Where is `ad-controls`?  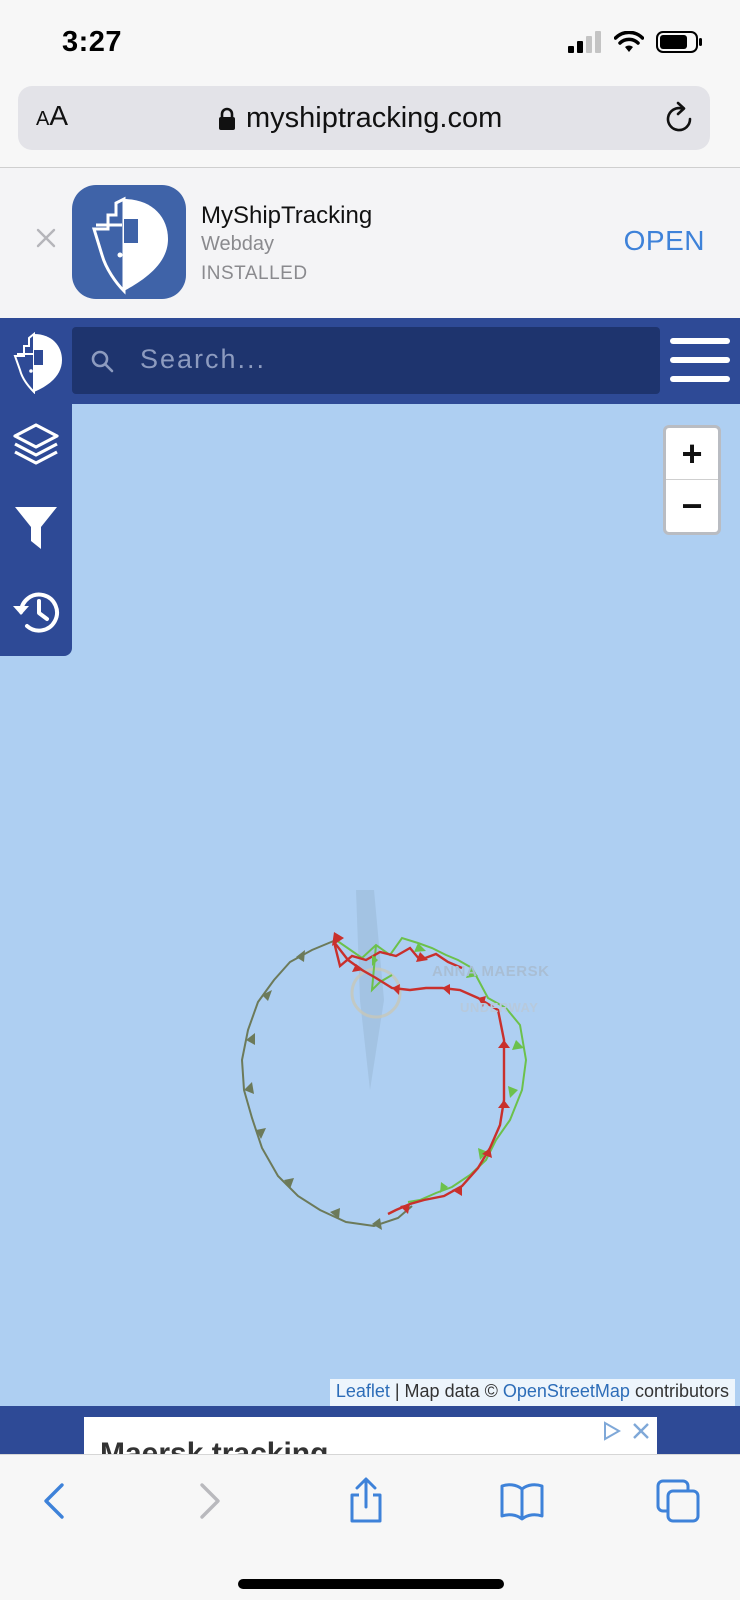
ad-controls is located at coordinates (626, 1431).